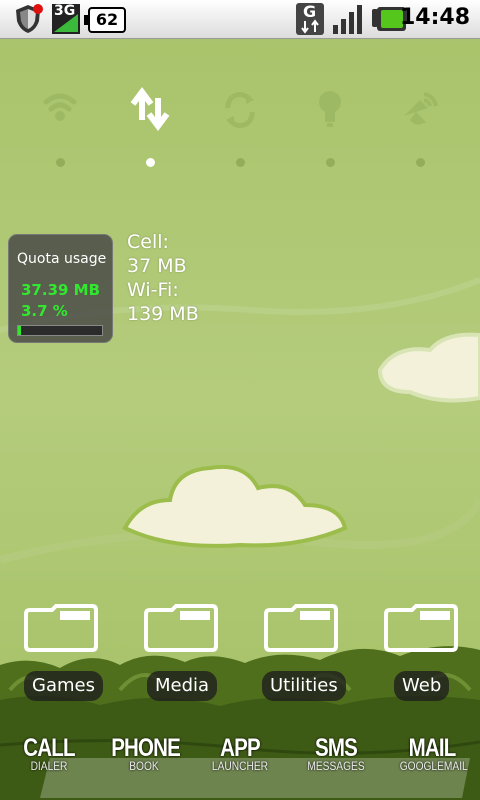 The width and height of the screenshot is (480, 800). Describe the element at coordinates (336, 748) in the screenshot. I see `dock-sms-title: SMS` at that location.